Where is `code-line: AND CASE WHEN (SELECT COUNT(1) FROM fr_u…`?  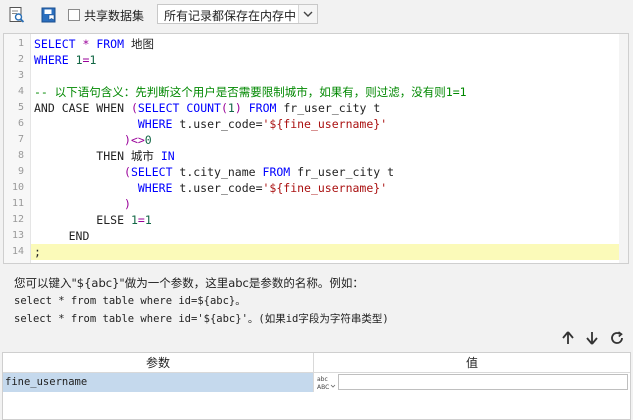 code-line: AND CASE WHEN (SELECT COUNT(1) FROM fr_u… is located at coordinates (207, 108).